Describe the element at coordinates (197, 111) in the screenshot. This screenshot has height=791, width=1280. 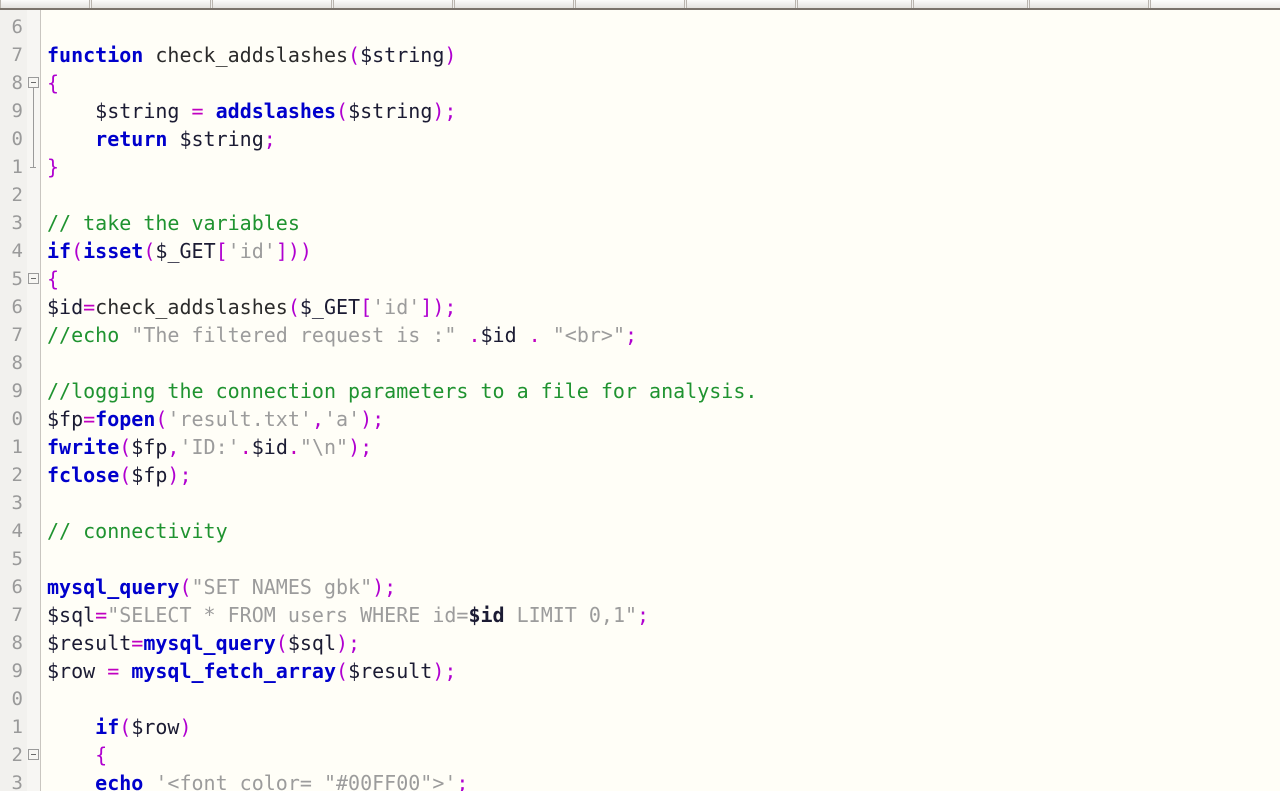
I see `token-operator: =` at that location.